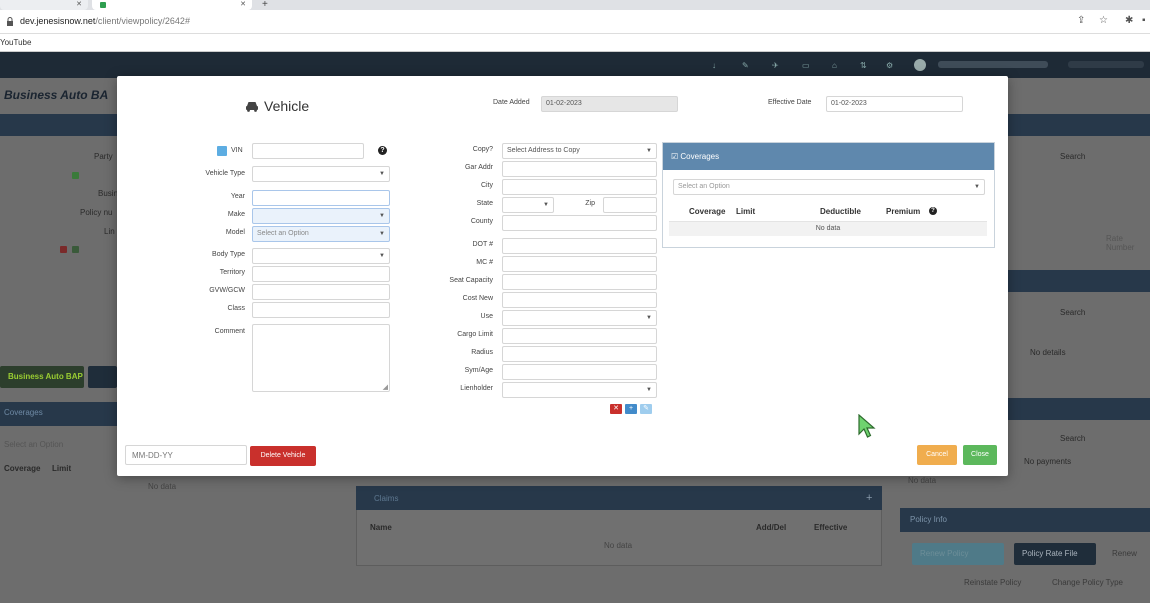  What do you see at coordinates (1103, 20) in the screenshot?
I see `star-icon: ☆` at bounding box center [1103, 20].